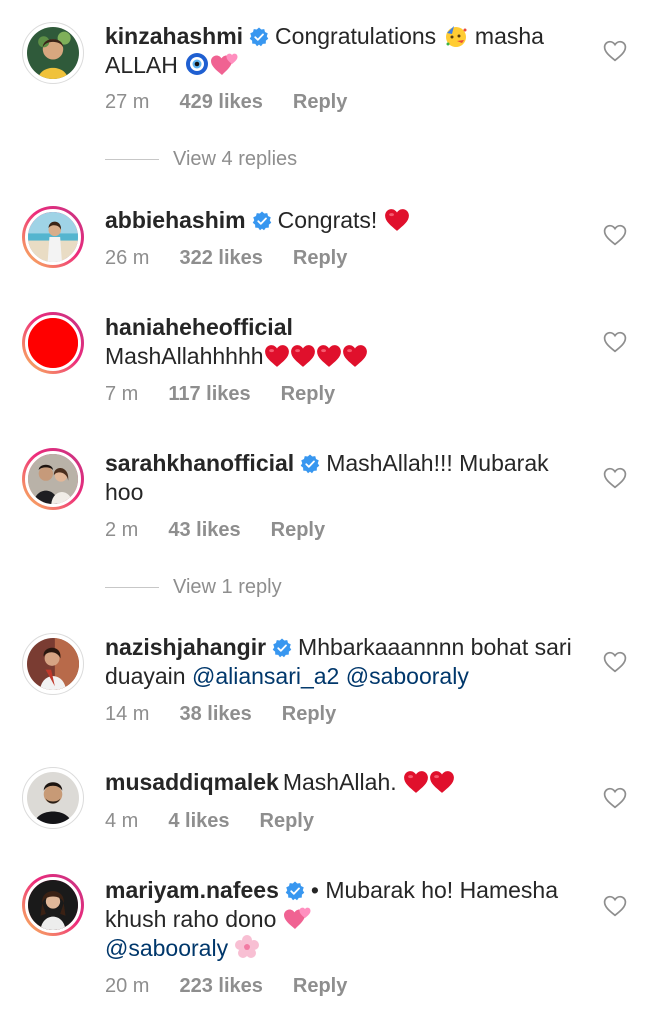  What do you see at coordinates (127, 258) in the screenshot?
I see `timestamp: 26 m` at bounding box center [127, 258].